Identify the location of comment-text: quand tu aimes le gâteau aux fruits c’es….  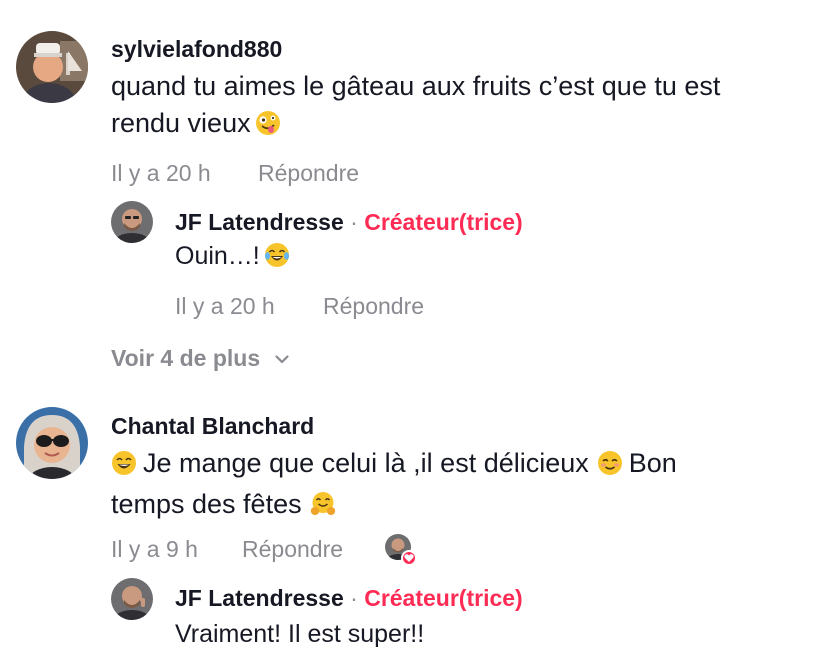
(415, 107).